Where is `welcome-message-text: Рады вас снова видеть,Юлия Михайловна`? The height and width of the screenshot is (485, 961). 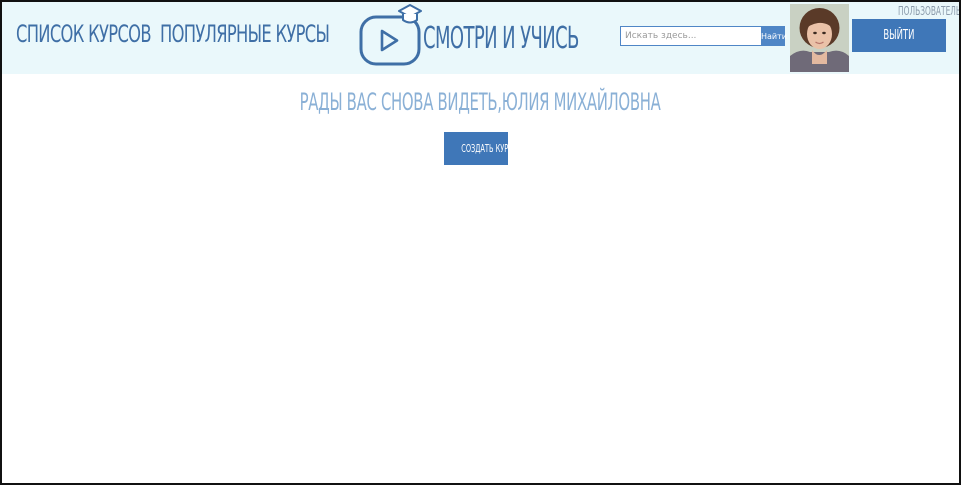 welcome-message-text: Рады вас снова видеть,Юлия Михайловна is located at coordinates (480, 102).